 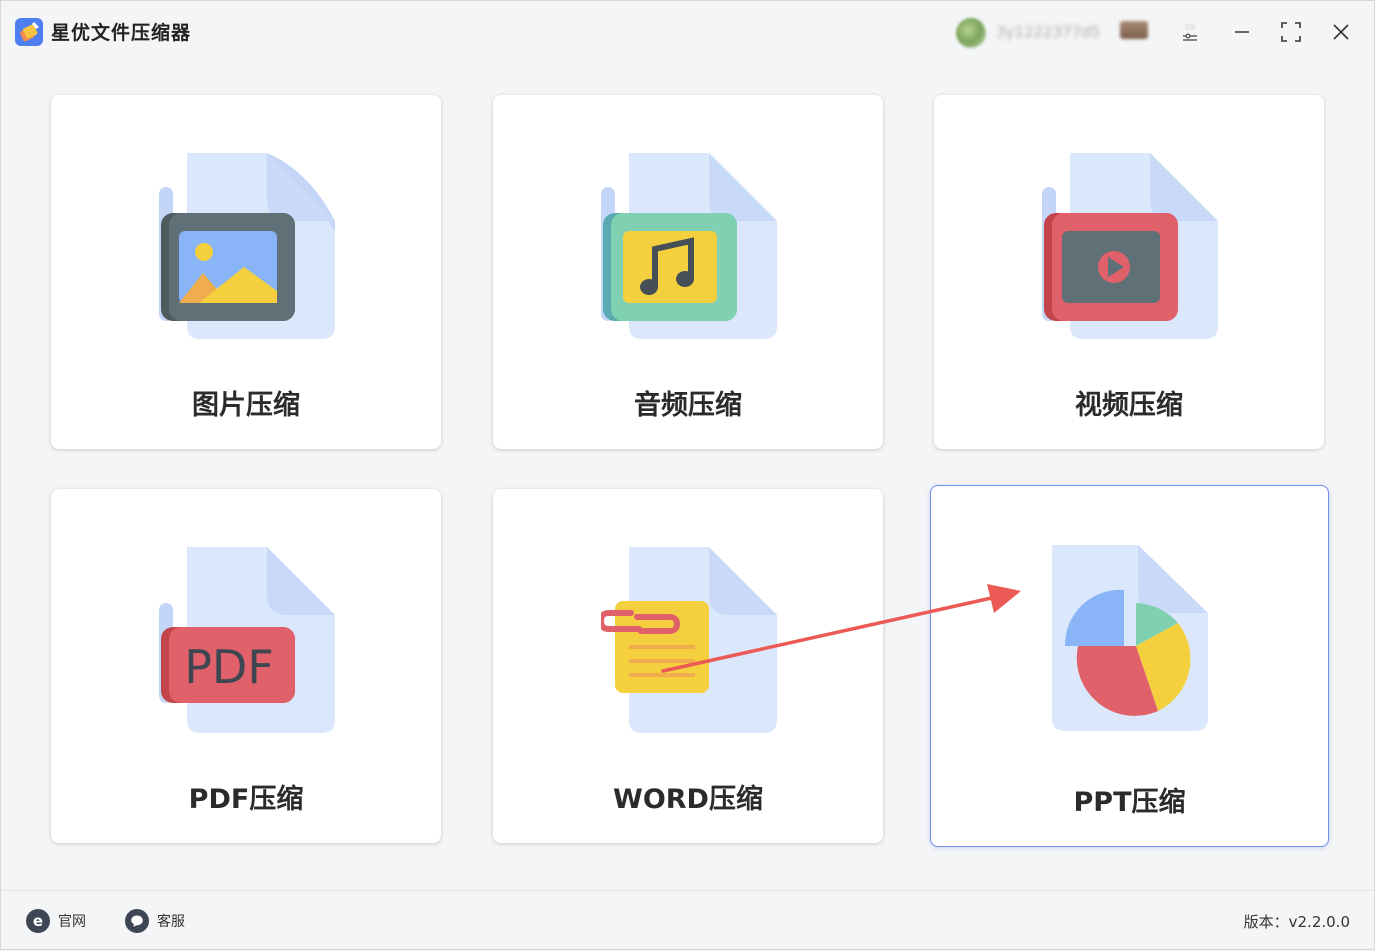 I want to click on user-account: 3y1222377d5, so click(x=1056, y=32).